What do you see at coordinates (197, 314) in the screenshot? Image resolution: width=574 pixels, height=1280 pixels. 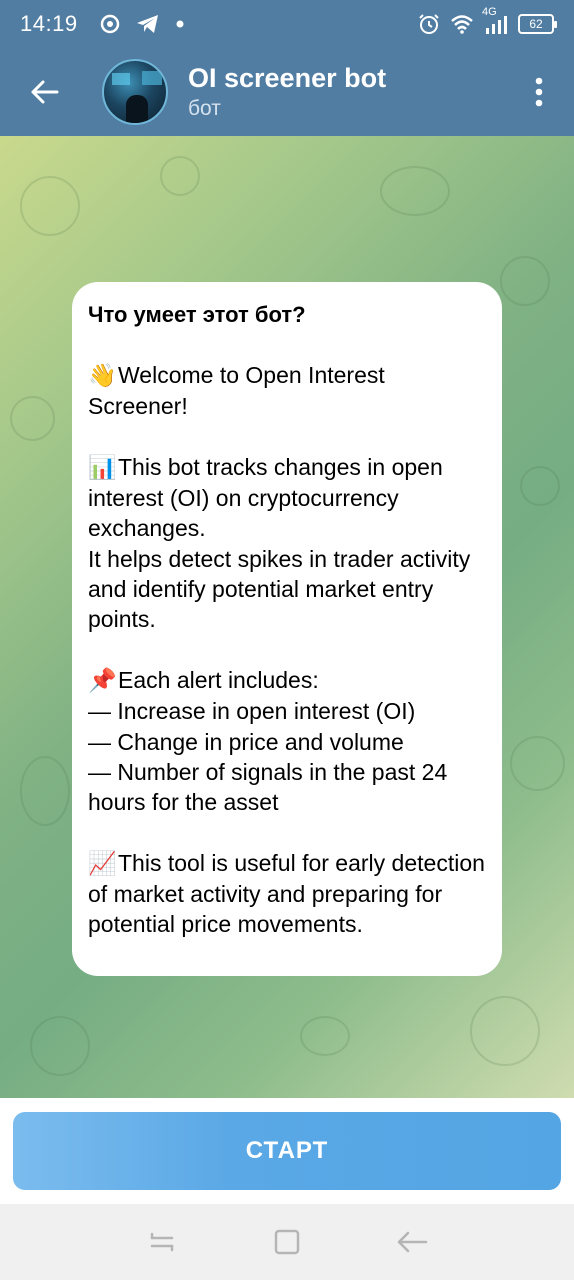 I see `bubble-title: Что умеет этот бот?` at bounding box center [197, 314].